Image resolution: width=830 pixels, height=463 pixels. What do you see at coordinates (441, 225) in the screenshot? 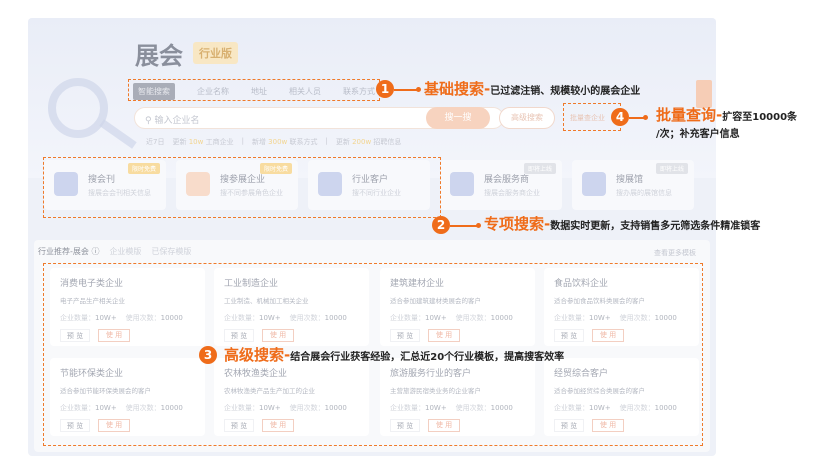
I see `annotation-number-2: 2` at bounding box center [441, 225].